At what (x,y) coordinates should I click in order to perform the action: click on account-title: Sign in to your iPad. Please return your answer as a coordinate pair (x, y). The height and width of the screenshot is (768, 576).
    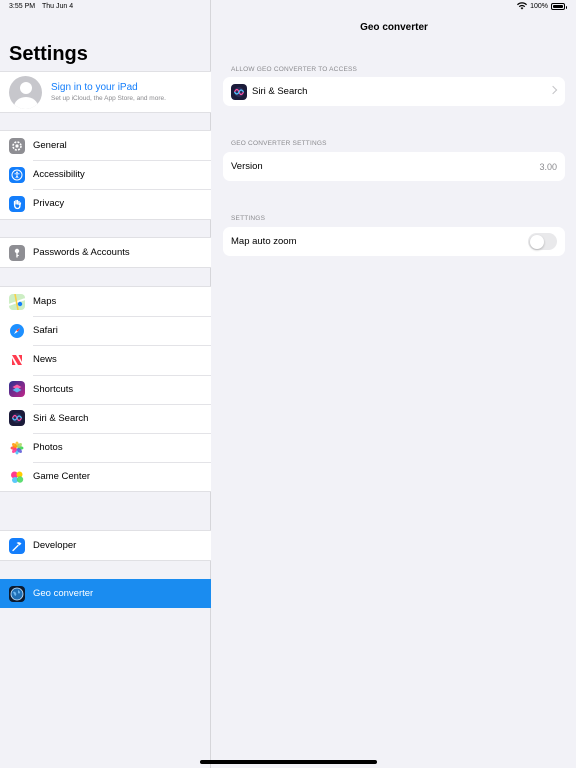
    Looking at the image, I should click on (94, 87).